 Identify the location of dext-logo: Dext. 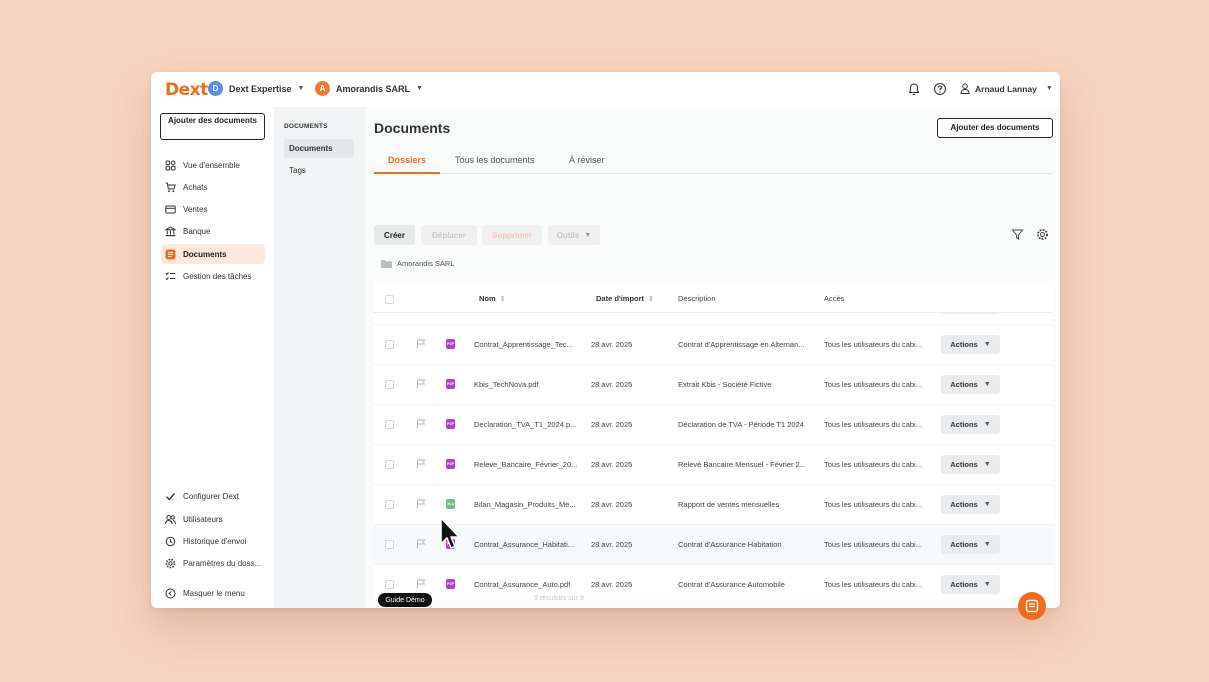
(186, 90).